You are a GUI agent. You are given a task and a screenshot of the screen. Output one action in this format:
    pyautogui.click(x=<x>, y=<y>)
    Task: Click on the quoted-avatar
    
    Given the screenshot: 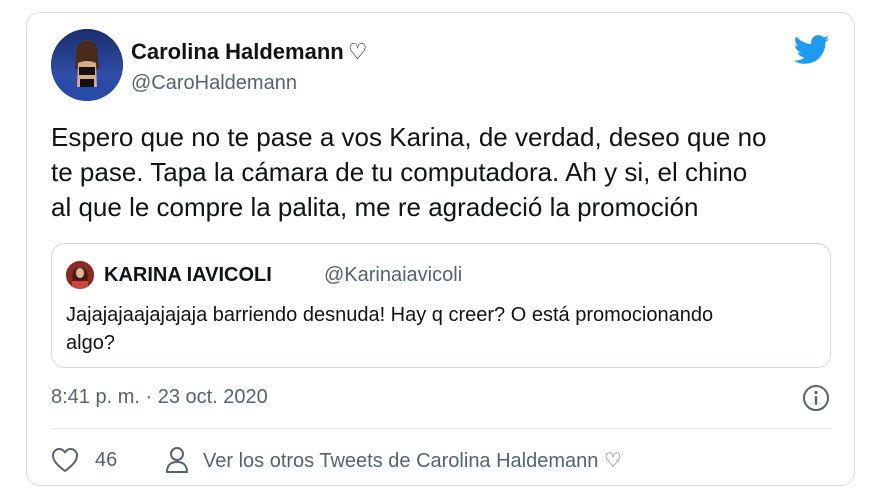 What is the action you would take?
    pyautogui.click(x=80, y=275)
    